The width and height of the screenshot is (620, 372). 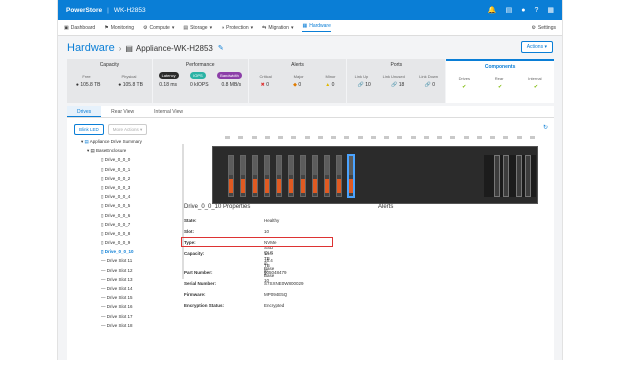 I want to click on hardware-icon: ▦, so click(x=305, y=26).